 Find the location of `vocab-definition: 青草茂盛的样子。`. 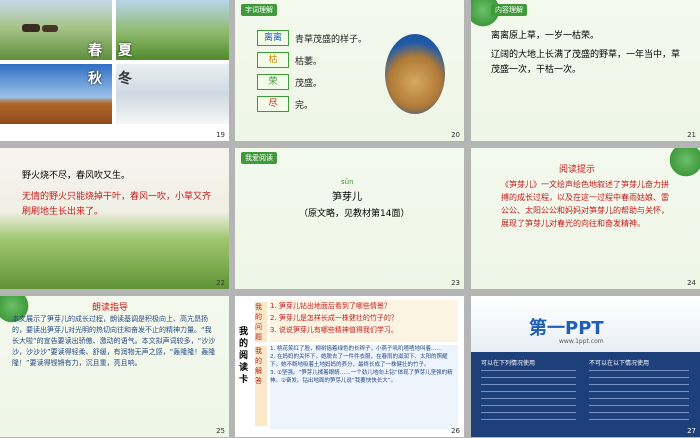

vocab-definition: 青草茂盛的样子。 is located at coordinates (331, 40).